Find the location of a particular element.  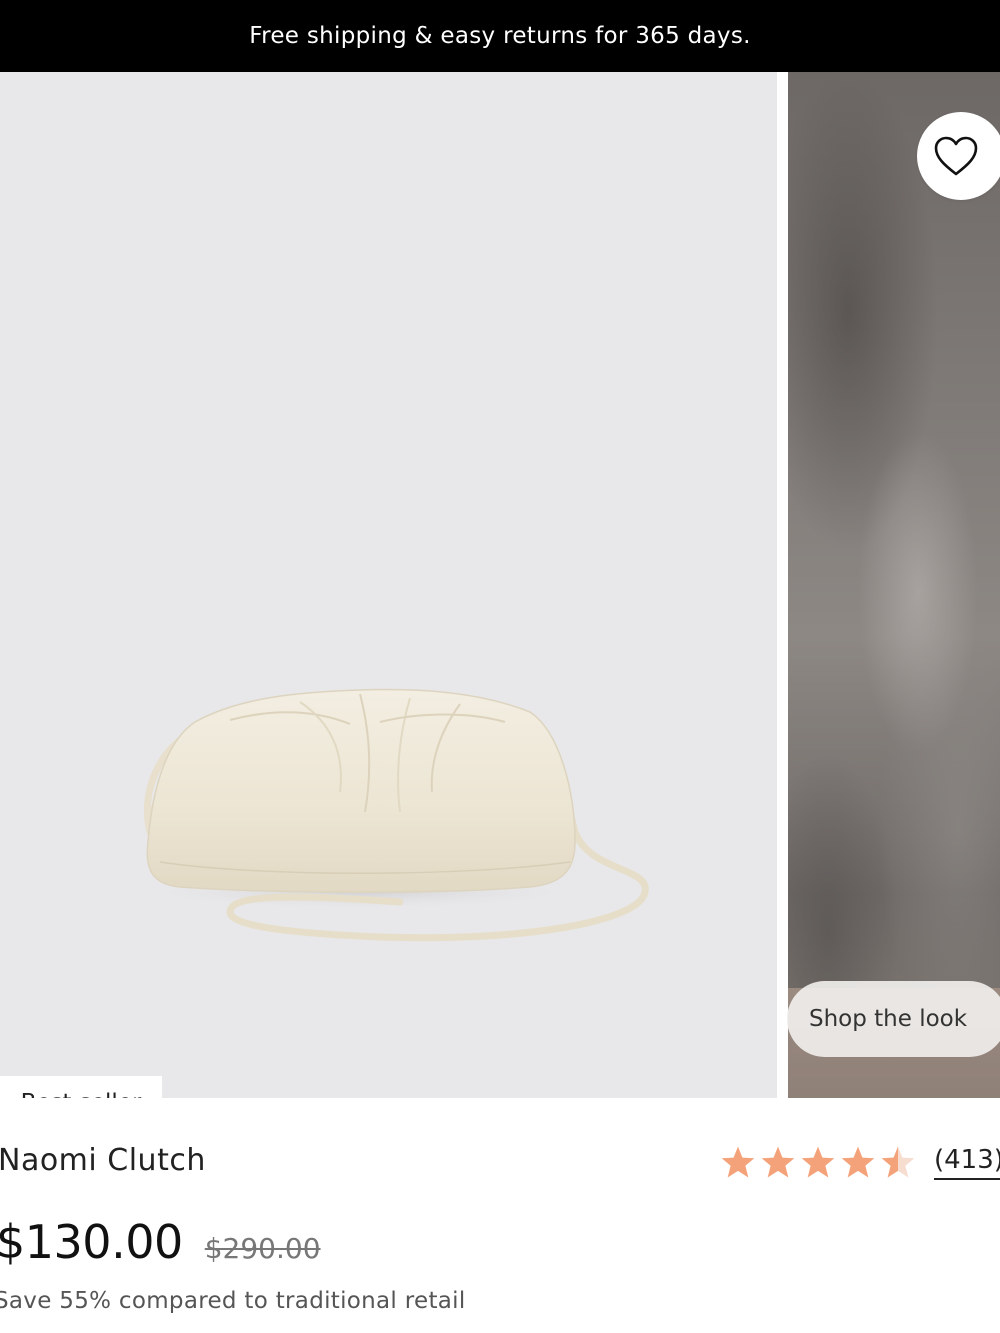

wishlist-button is located at coordinates (958, 156).